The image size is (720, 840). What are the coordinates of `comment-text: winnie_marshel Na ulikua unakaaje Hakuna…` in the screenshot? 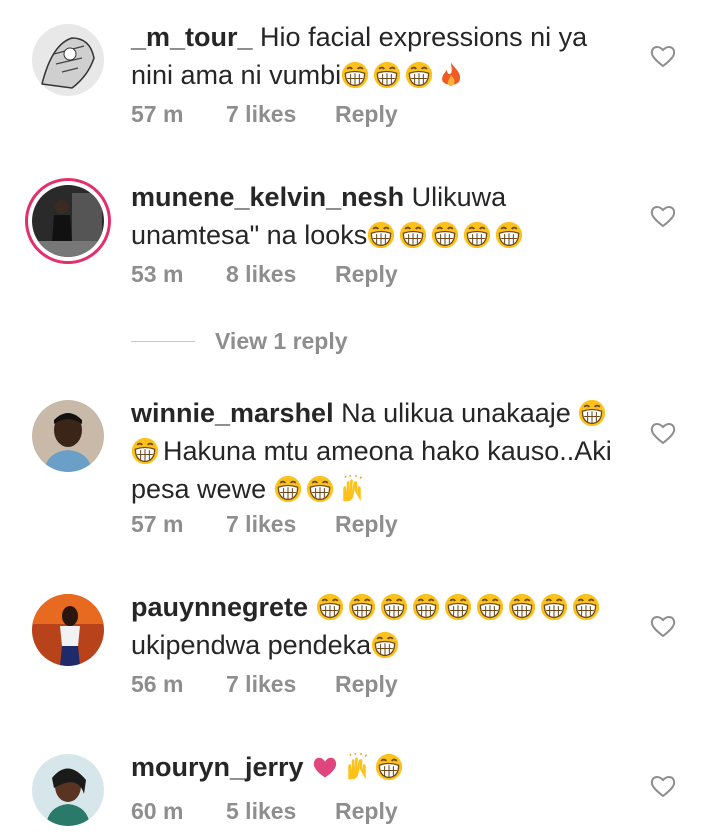 It's located at (381, 451).